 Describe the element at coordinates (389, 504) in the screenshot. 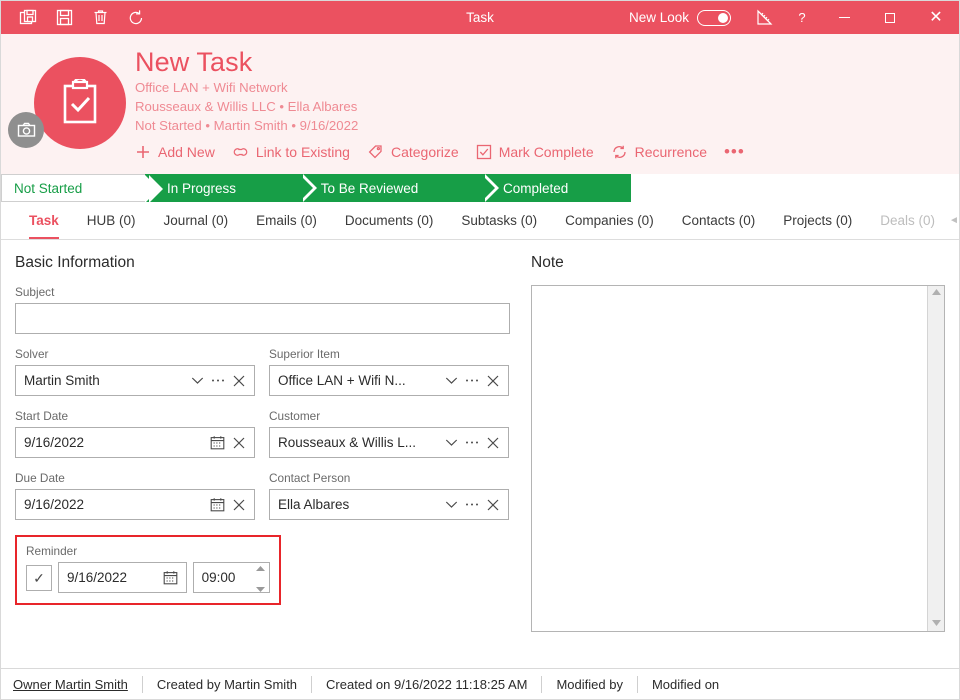

I see `contact-person-input: Ella Albares` at that location.